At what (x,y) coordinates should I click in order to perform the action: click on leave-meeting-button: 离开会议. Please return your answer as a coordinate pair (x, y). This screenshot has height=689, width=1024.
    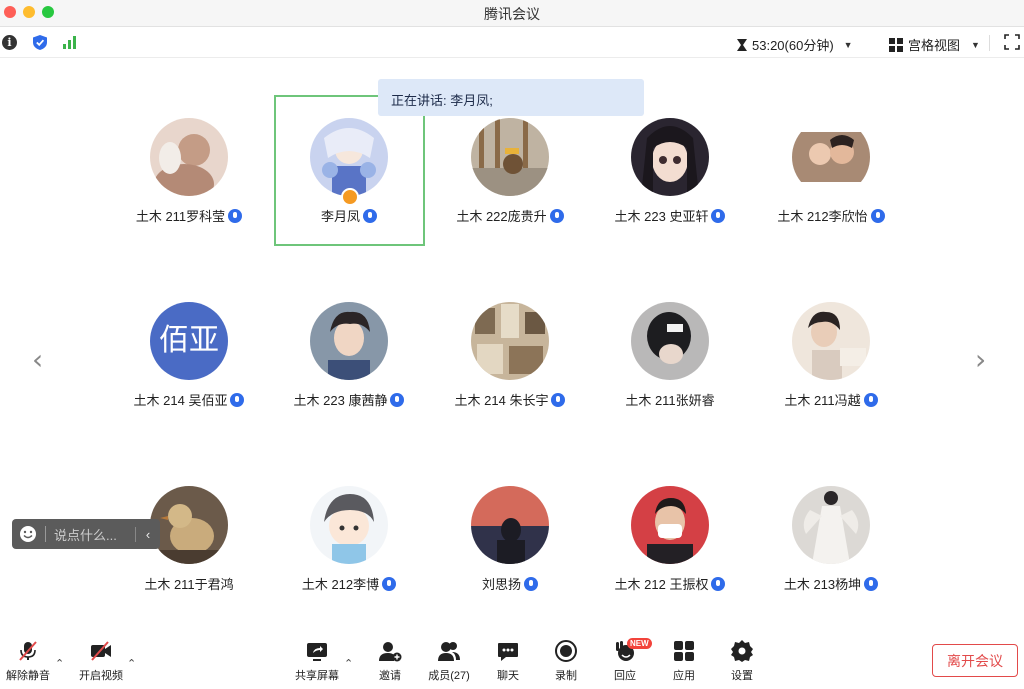
    Looking at the image, I should click on (975, 660).